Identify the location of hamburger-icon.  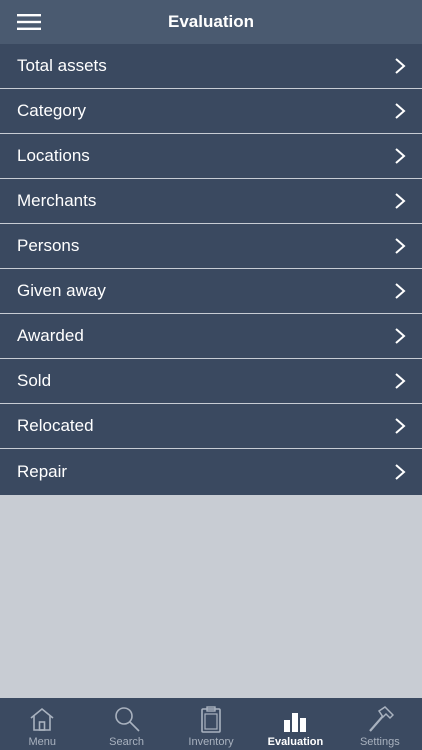
(29, 22).